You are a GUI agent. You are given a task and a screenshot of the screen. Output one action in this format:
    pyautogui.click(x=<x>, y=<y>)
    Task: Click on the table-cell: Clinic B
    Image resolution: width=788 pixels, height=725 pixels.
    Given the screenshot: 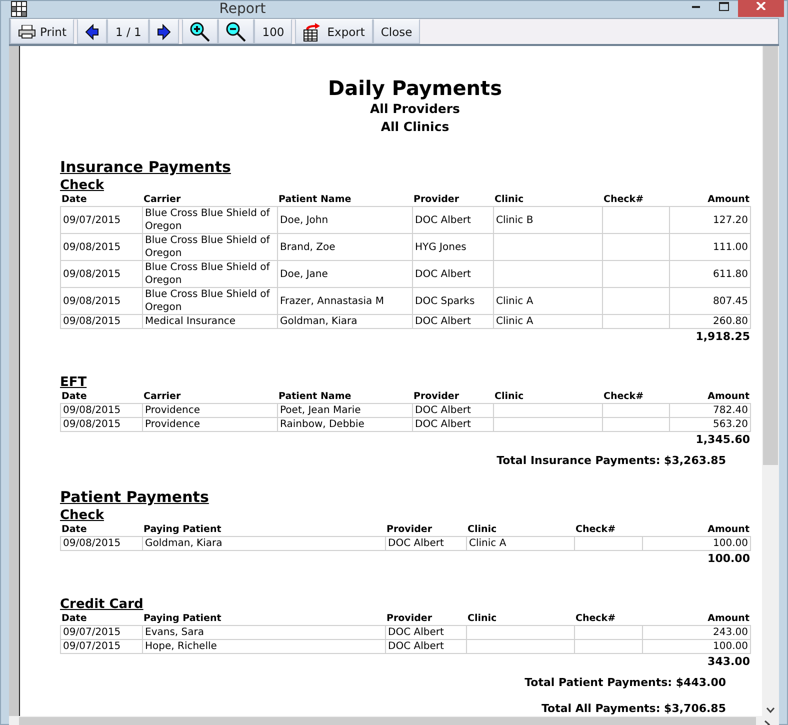 What is the action you would take?
    pyautogui.click(x=548, y=220)
    